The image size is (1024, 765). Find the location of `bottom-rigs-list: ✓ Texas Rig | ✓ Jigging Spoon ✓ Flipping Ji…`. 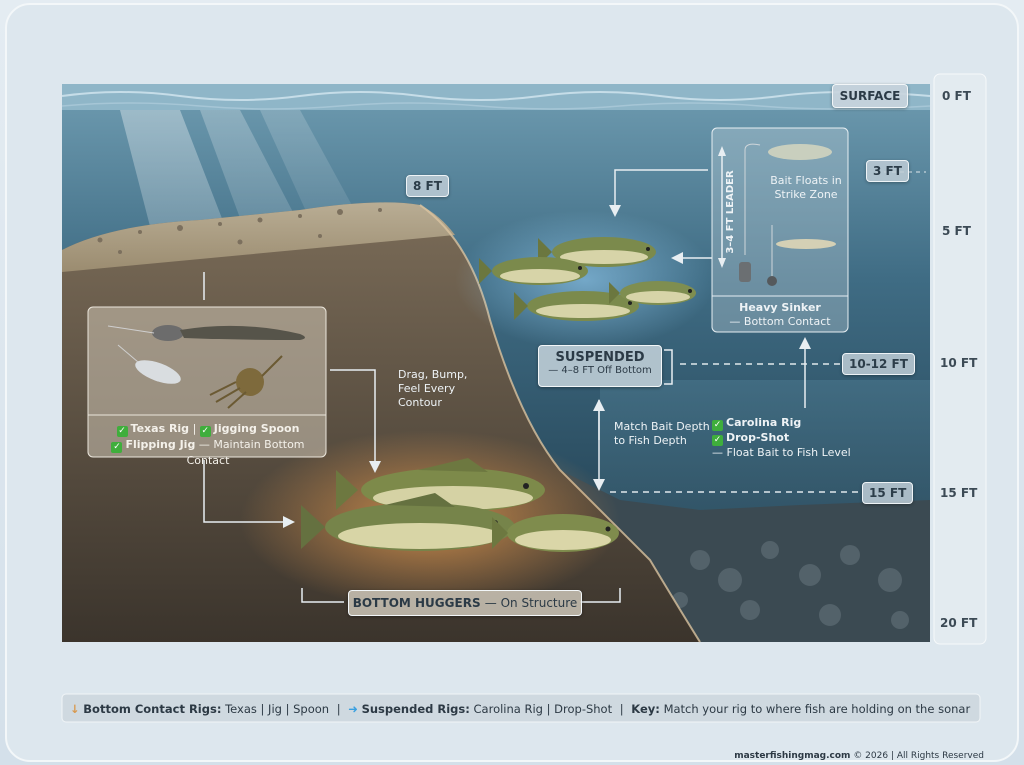

bottom-rigs-list: ✓ Texas Rig | ✓ Jigging Spoon ✓ Flipping Ji… is located at coordinates (208, 444).